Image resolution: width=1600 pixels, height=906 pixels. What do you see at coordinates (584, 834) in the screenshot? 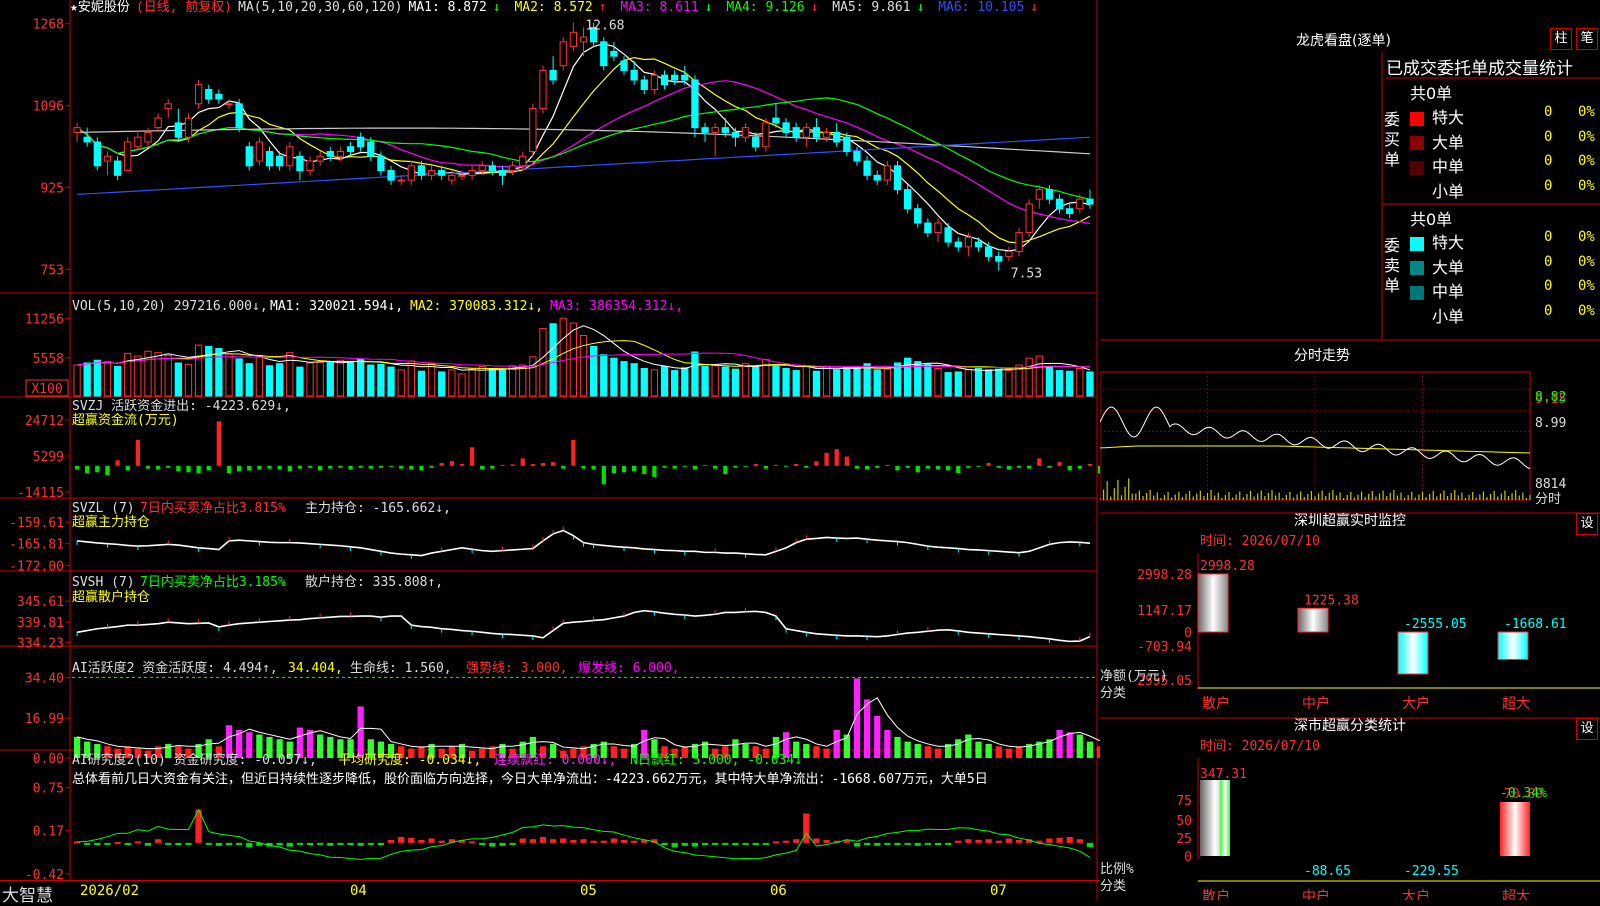
I see `research-line` at bounding box center [584, 834].